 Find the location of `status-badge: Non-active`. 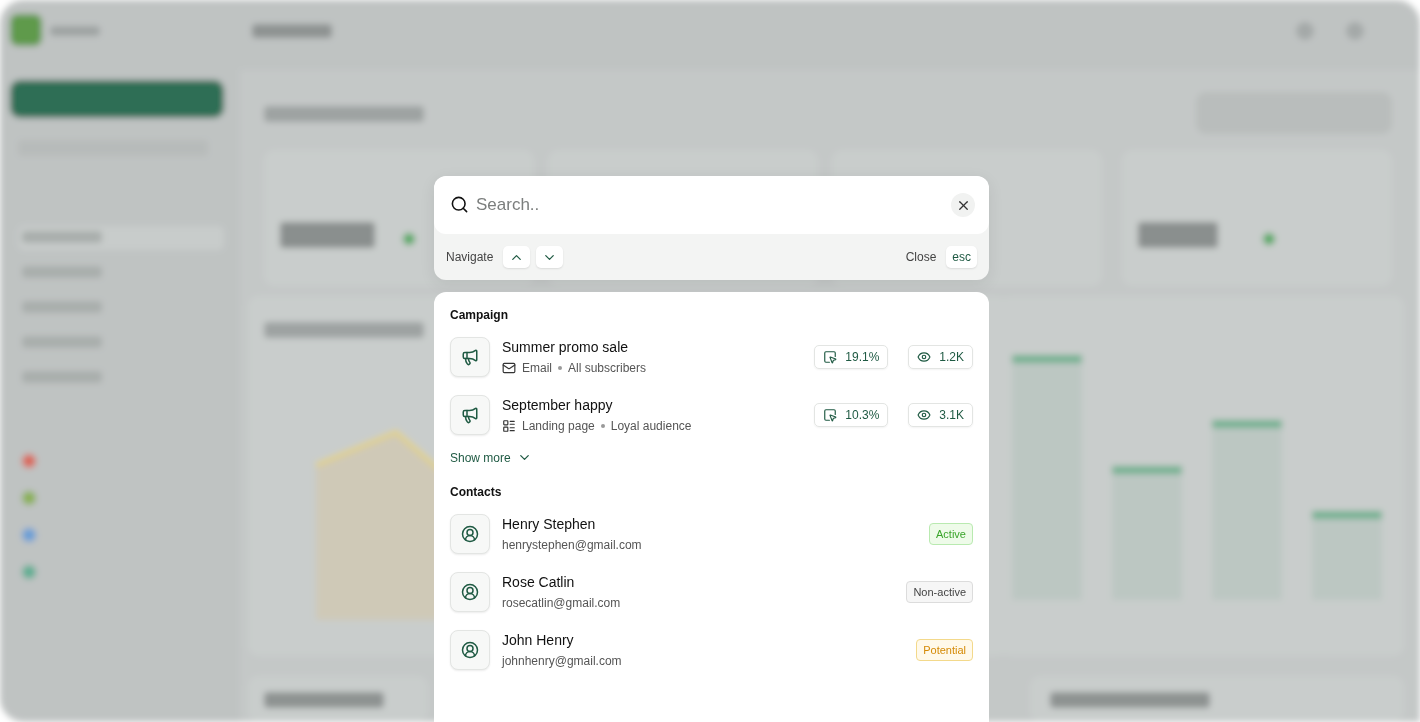

status-badge: Non-active is located at coordinates (939, 592).